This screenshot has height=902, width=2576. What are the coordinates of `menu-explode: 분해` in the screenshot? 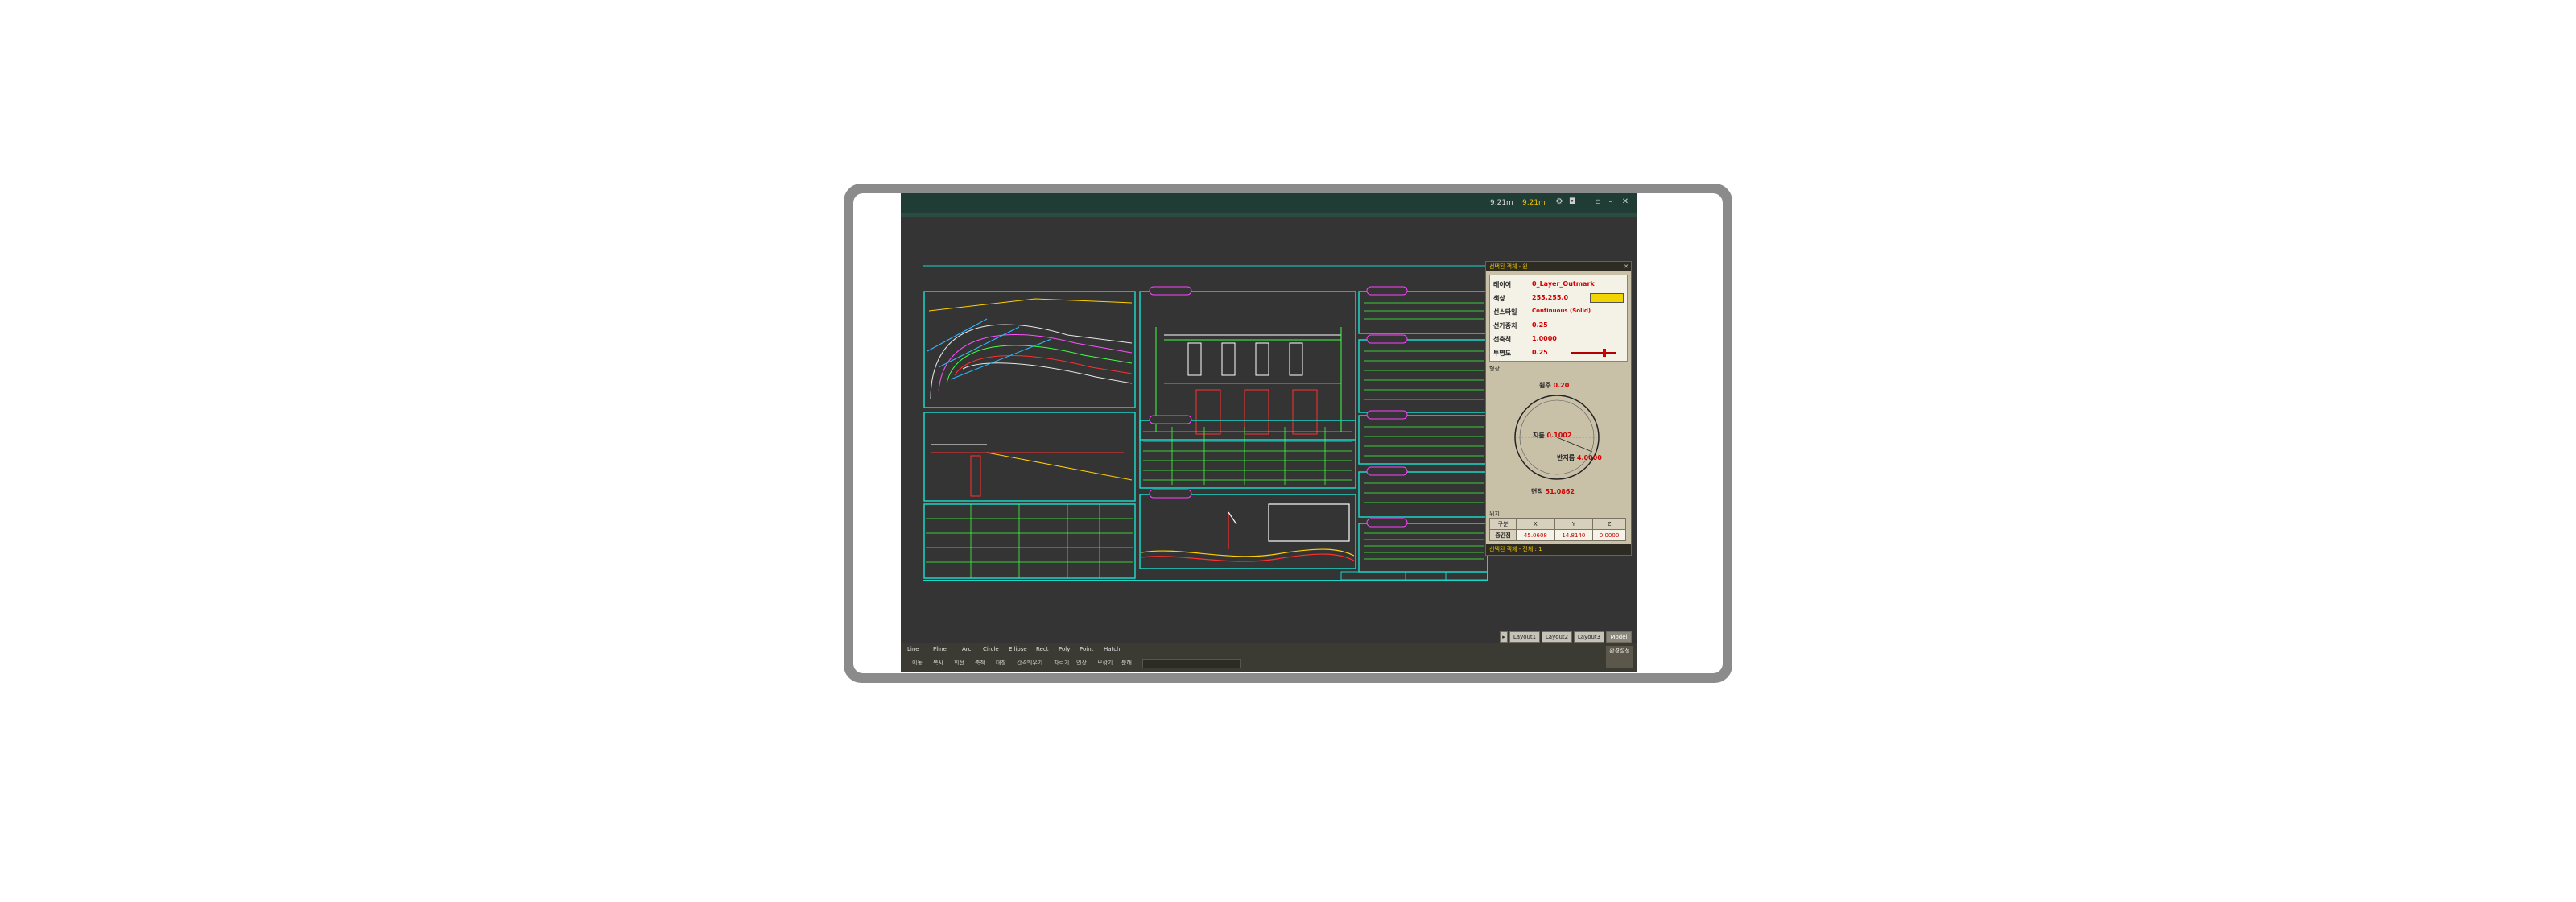 It's located at (1126, 663).